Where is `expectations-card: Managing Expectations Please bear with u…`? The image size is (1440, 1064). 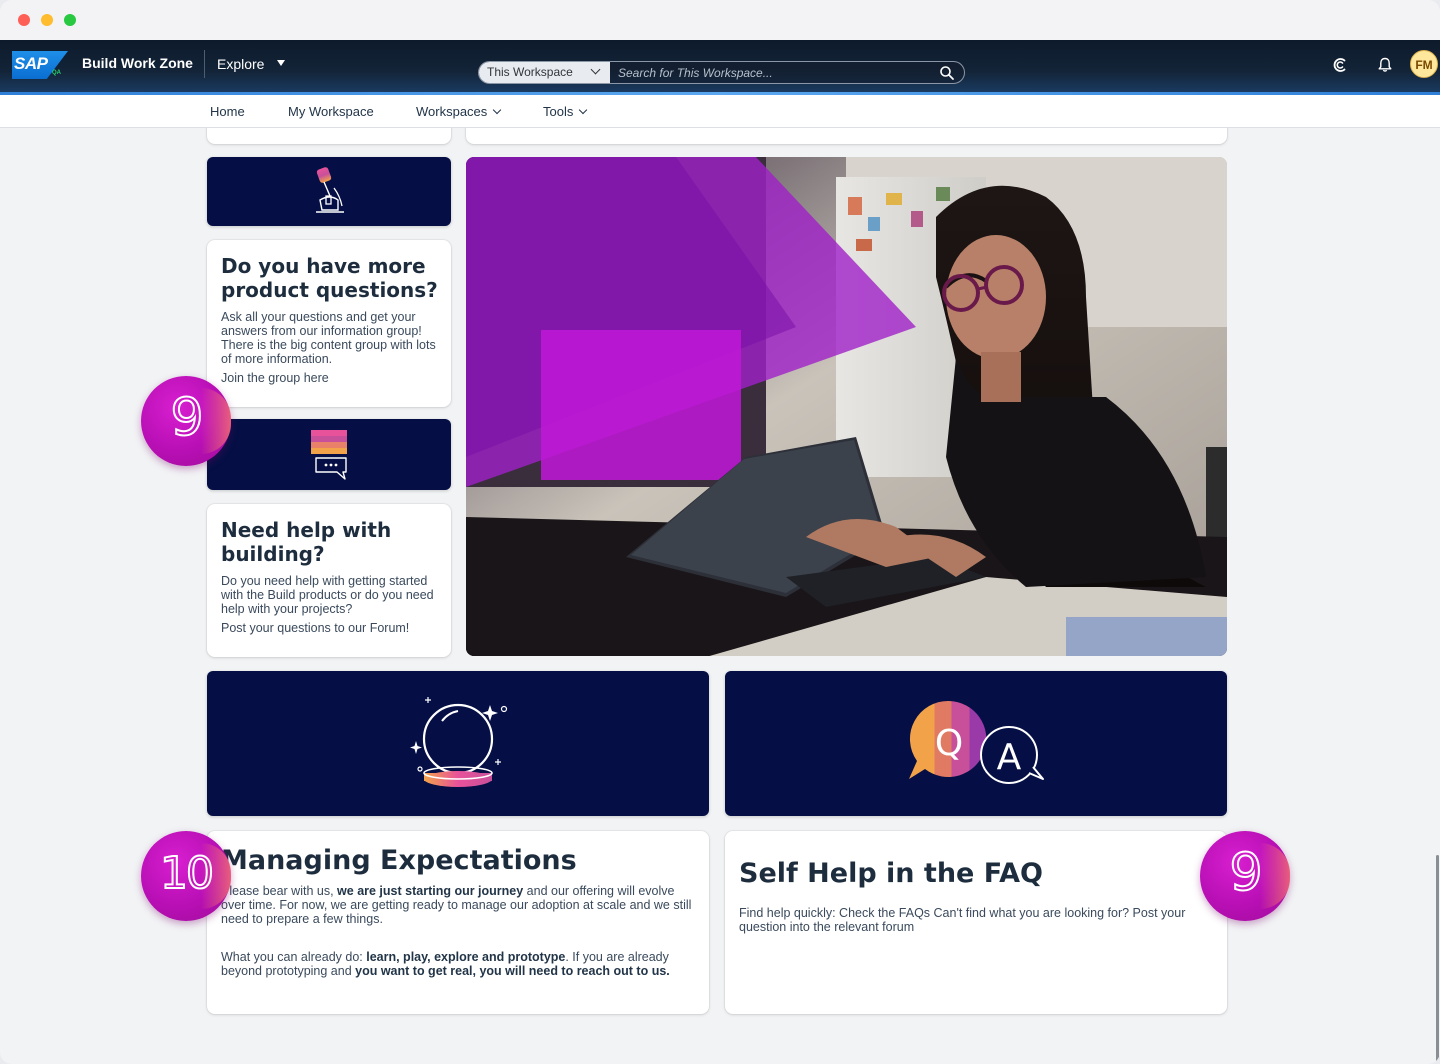 expectations-card: Managing Expectations Please bear with u… is located at coordinates (458, 922).